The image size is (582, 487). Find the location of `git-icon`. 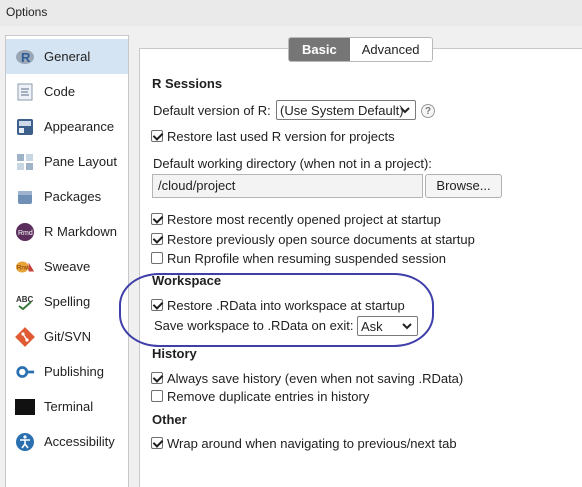

git-icon is located at coordinates (25, 336).